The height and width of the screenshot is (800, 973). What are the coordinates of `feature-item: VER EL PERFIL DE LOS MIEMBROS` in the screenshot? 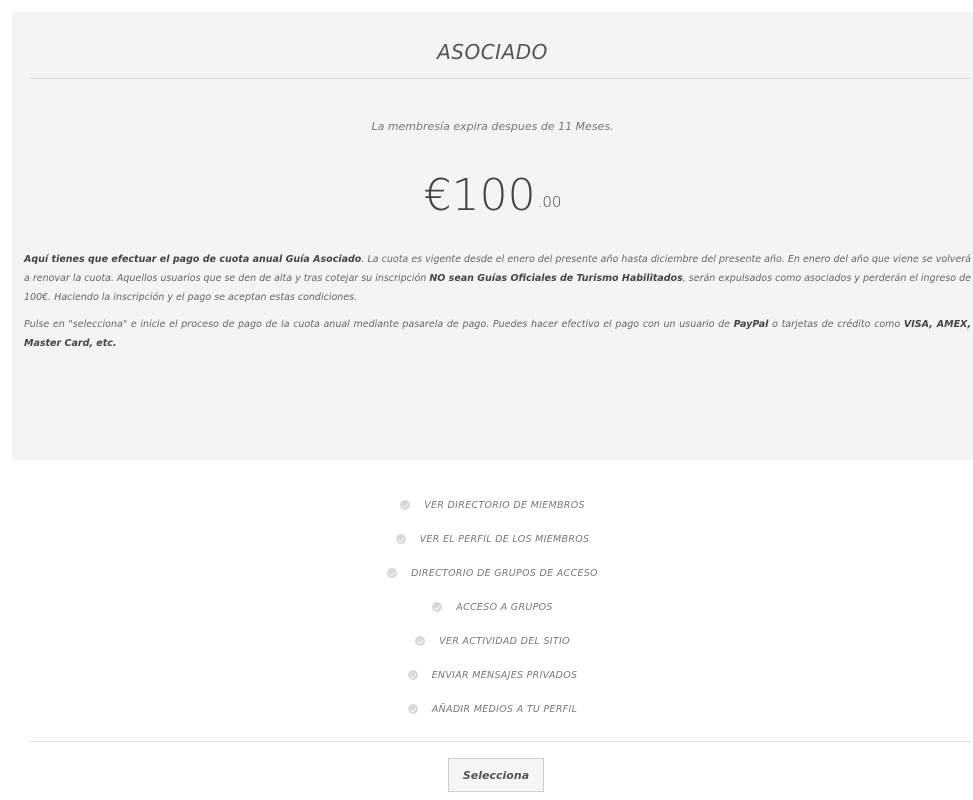 It's located at (492, 539).